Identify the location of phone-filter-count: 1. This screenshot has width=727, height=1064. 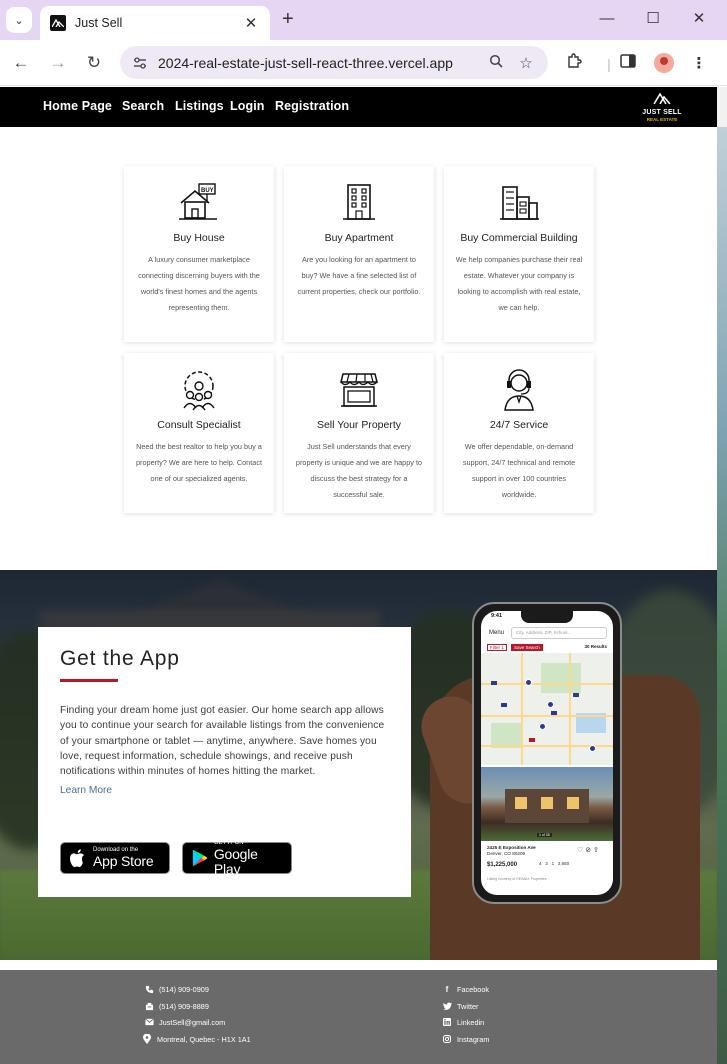
(502, 647).